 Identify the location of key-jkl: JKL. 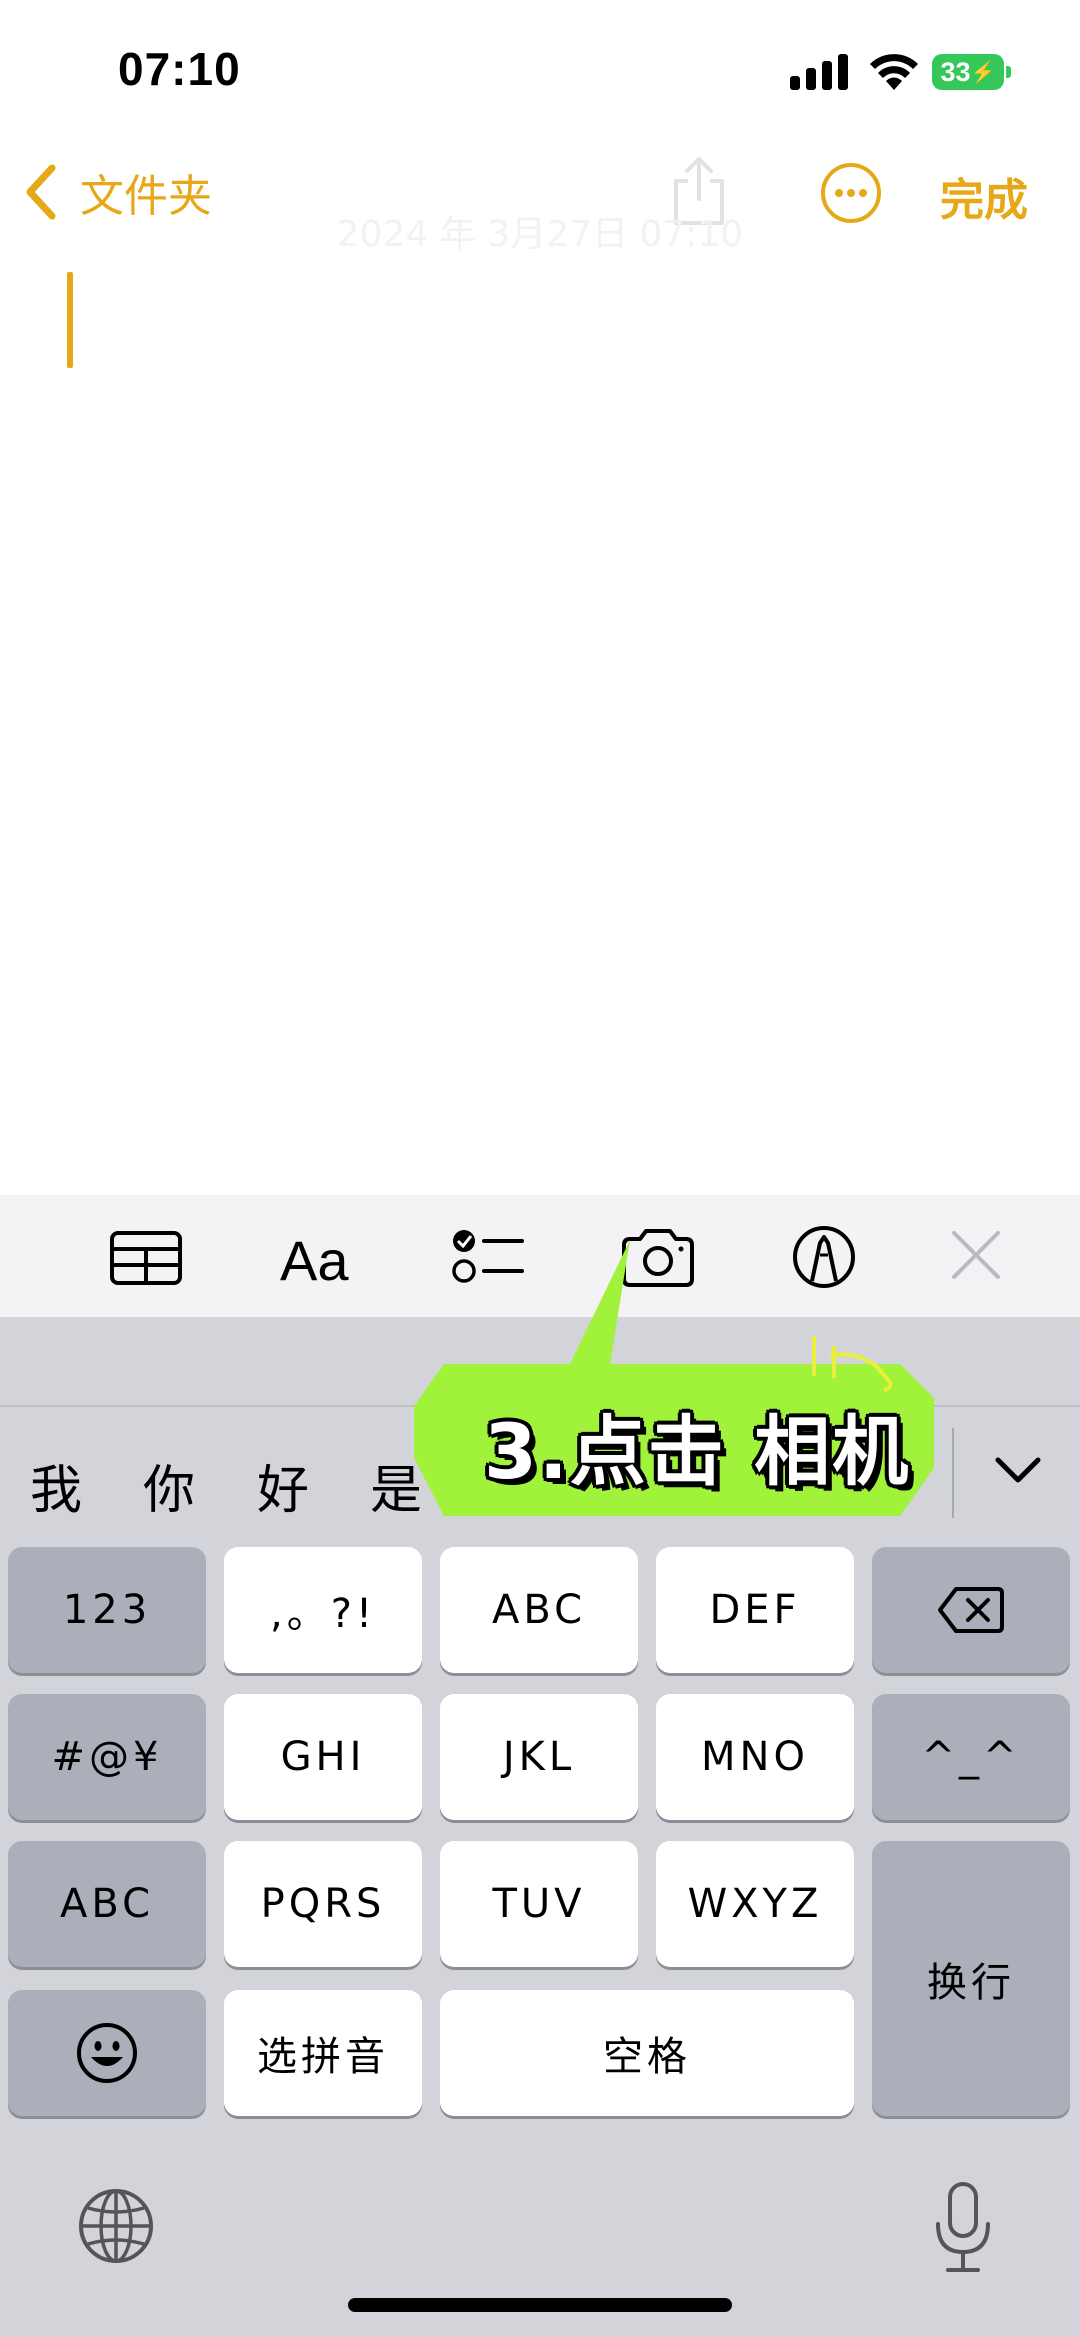
(539, 1757).